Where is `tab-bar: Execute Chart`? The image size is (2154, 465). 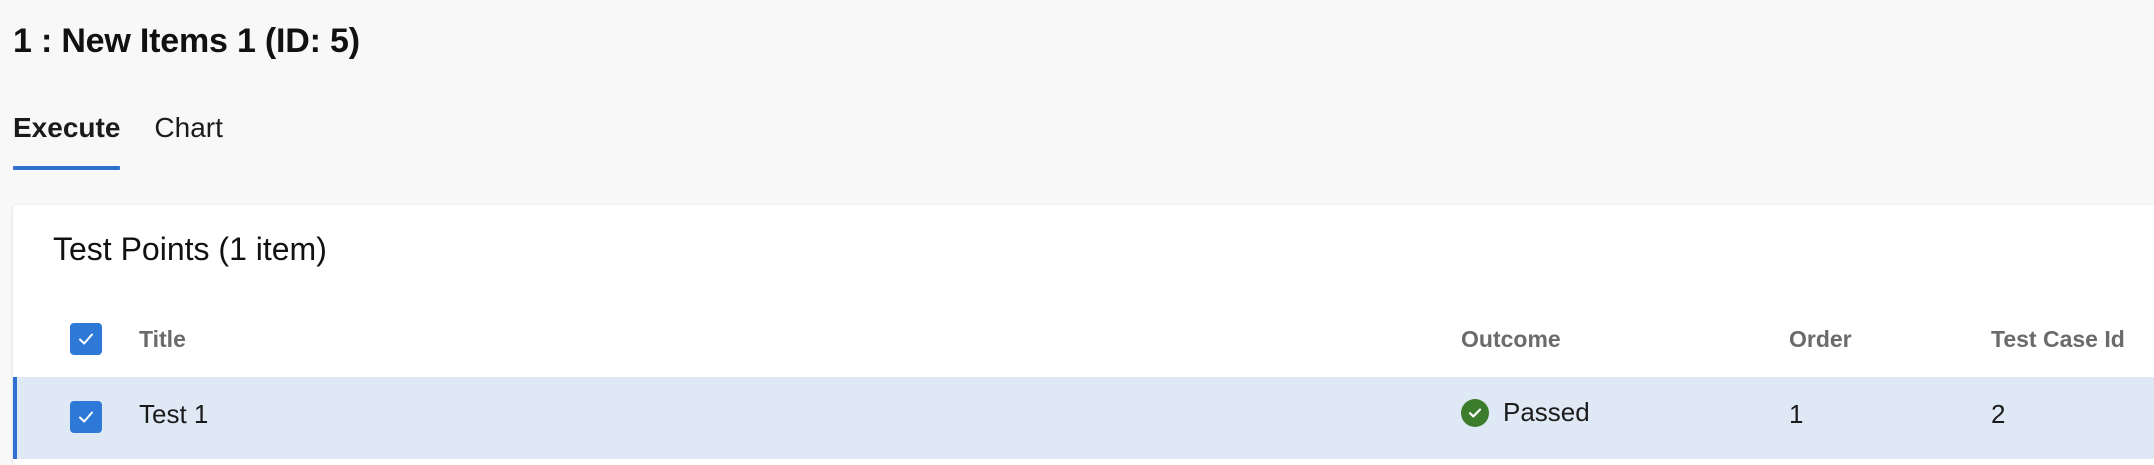 tab-bar: Execute Chart is located at coordinates (135, 139).